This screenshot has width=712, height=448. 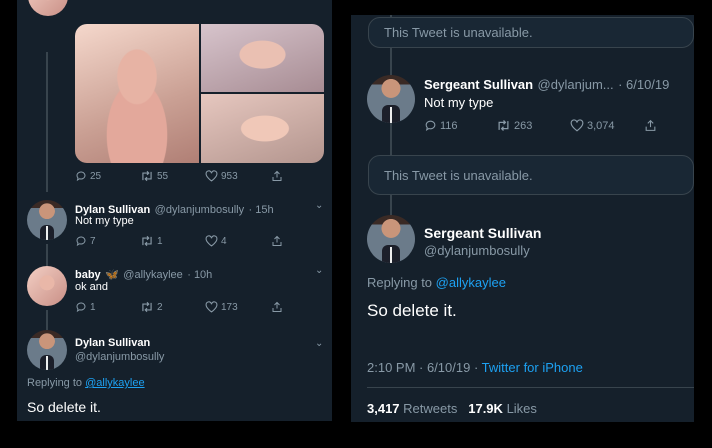 I want to click on timestamp: 2:10 PM · 6/10/19 ·, so click(x=422, y=367).